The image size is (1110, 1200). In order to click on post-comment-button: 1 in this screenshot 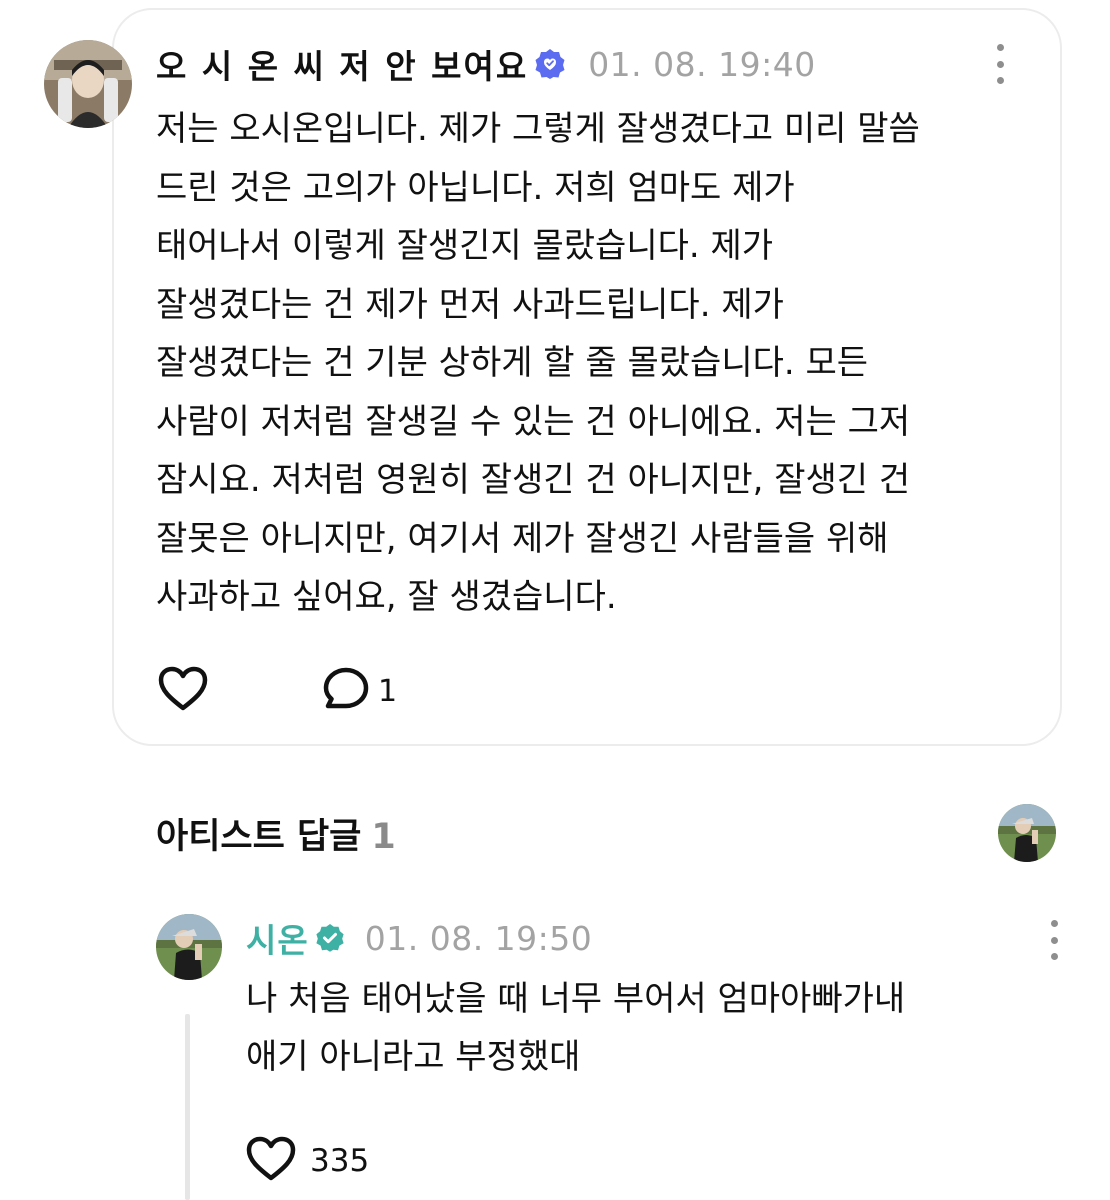, I will do `click(359, 691)`.